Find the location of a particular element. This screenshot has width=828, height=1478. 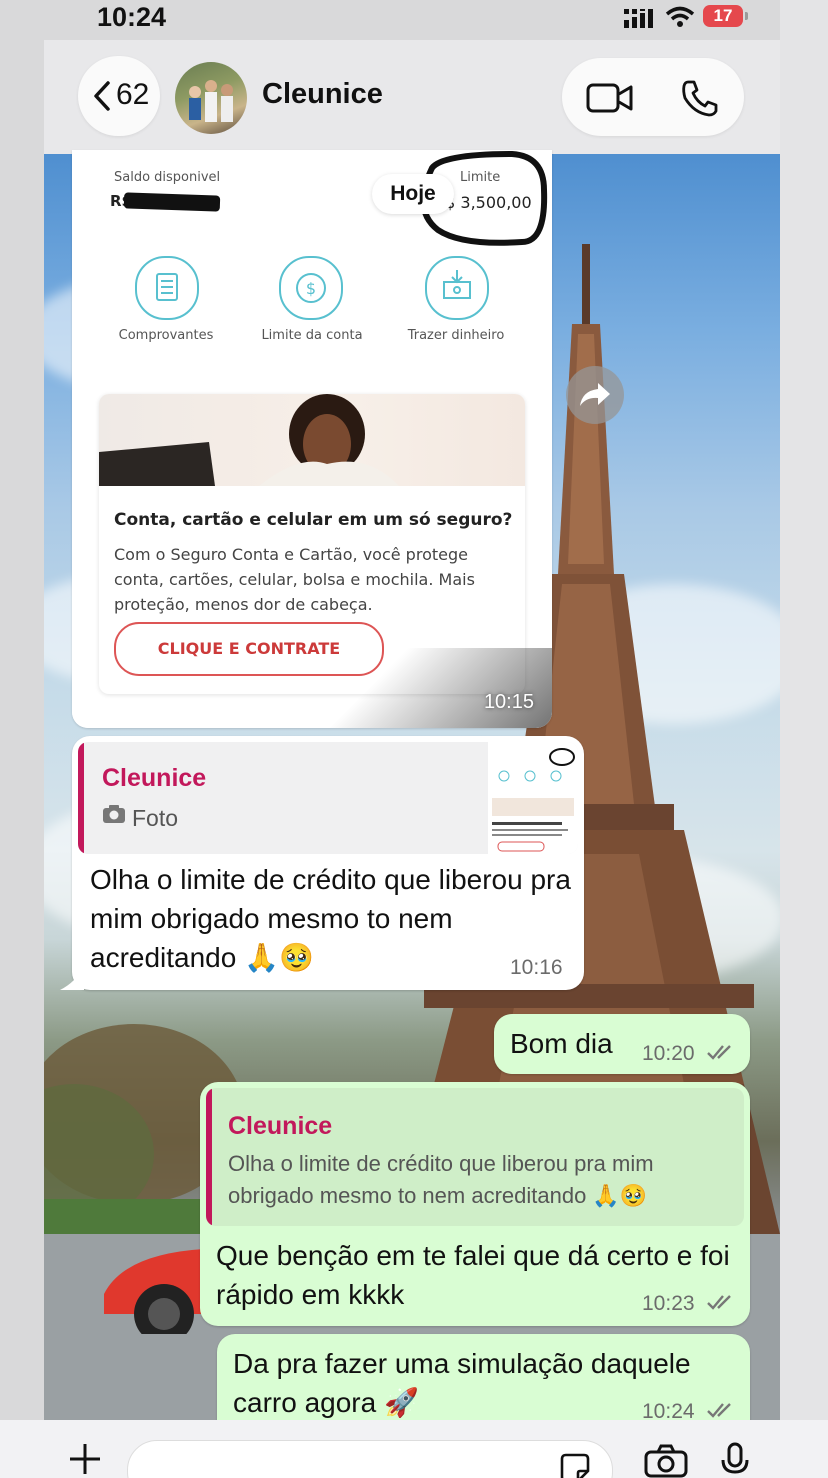

outgoing-message: Bom dia 10:20 is located at coordinates (622, 1044).